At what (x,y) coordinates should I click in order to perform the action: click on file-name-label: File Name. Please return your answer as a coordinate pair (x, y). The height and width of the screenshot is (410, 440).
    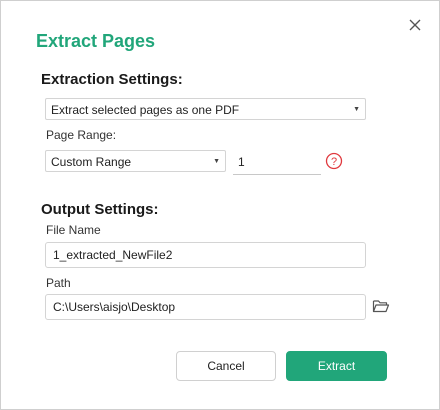
    Looking at the image, I should click on (73, 230).